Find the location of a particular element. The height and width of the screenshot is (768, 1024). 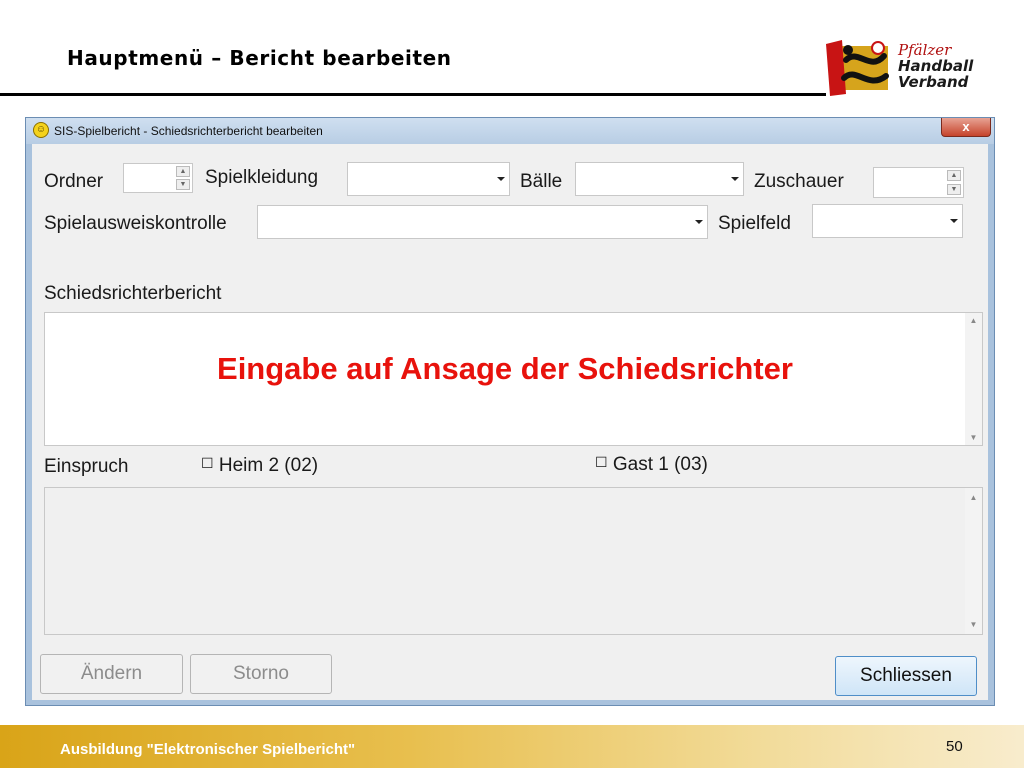

schliessen-button: Schliessen is located at coordinates (906, 676).